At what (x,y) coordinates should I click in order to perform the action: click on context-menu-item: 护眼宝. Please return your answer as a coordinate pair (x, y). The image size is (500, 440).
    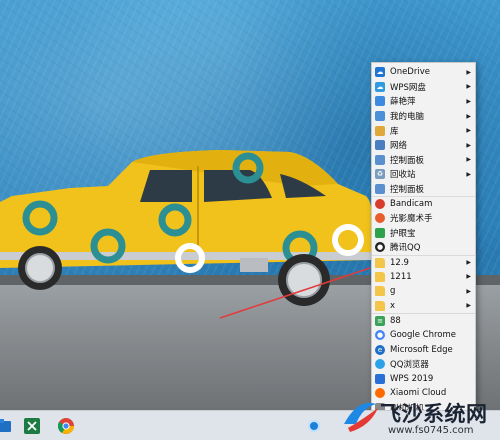
    Looking at the image, I should click on (423, 233).